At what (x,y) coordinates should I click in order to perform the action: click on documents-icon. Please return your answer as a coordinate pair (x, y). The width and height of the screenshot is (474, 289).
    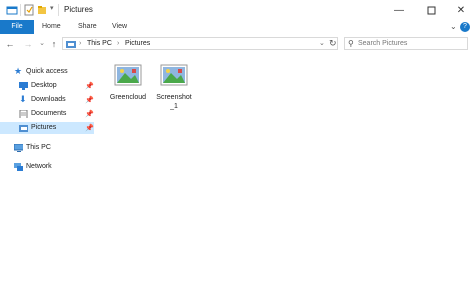
    Looking at the image, I should click on (23, 114).